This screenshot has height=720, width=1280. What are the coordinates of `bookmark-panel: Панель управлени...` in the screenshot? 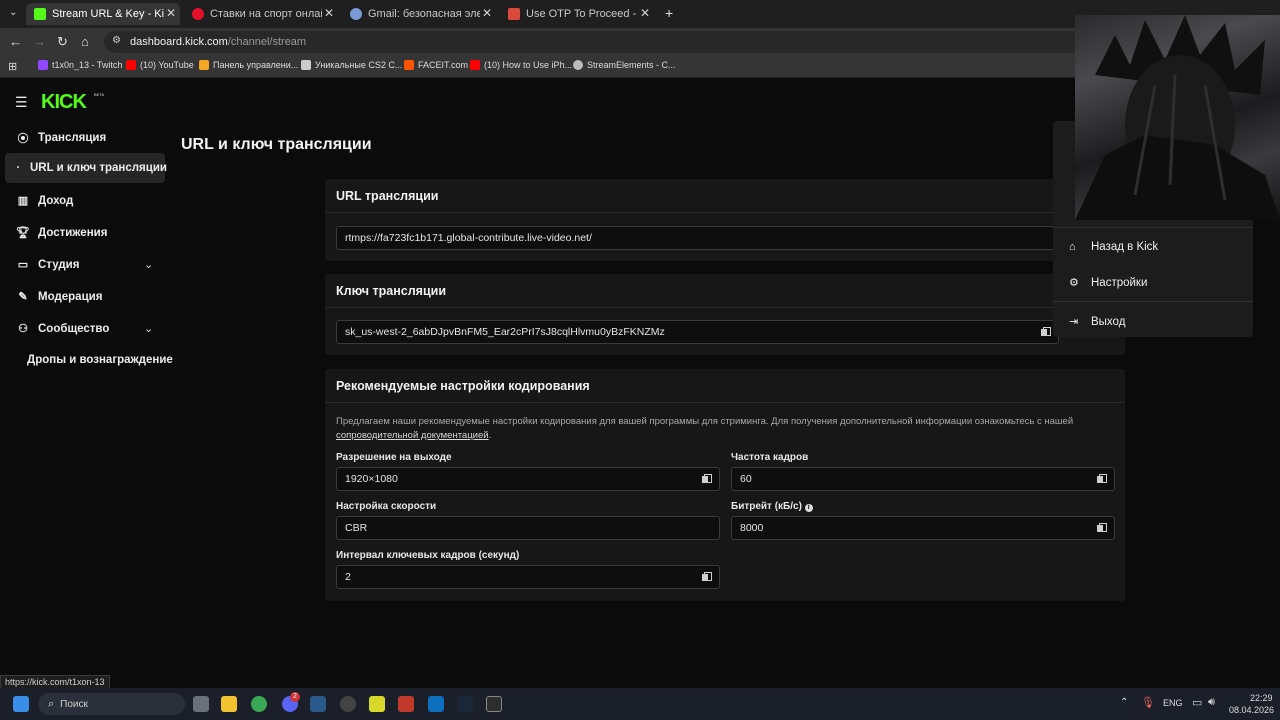 It's located at (248, 65).